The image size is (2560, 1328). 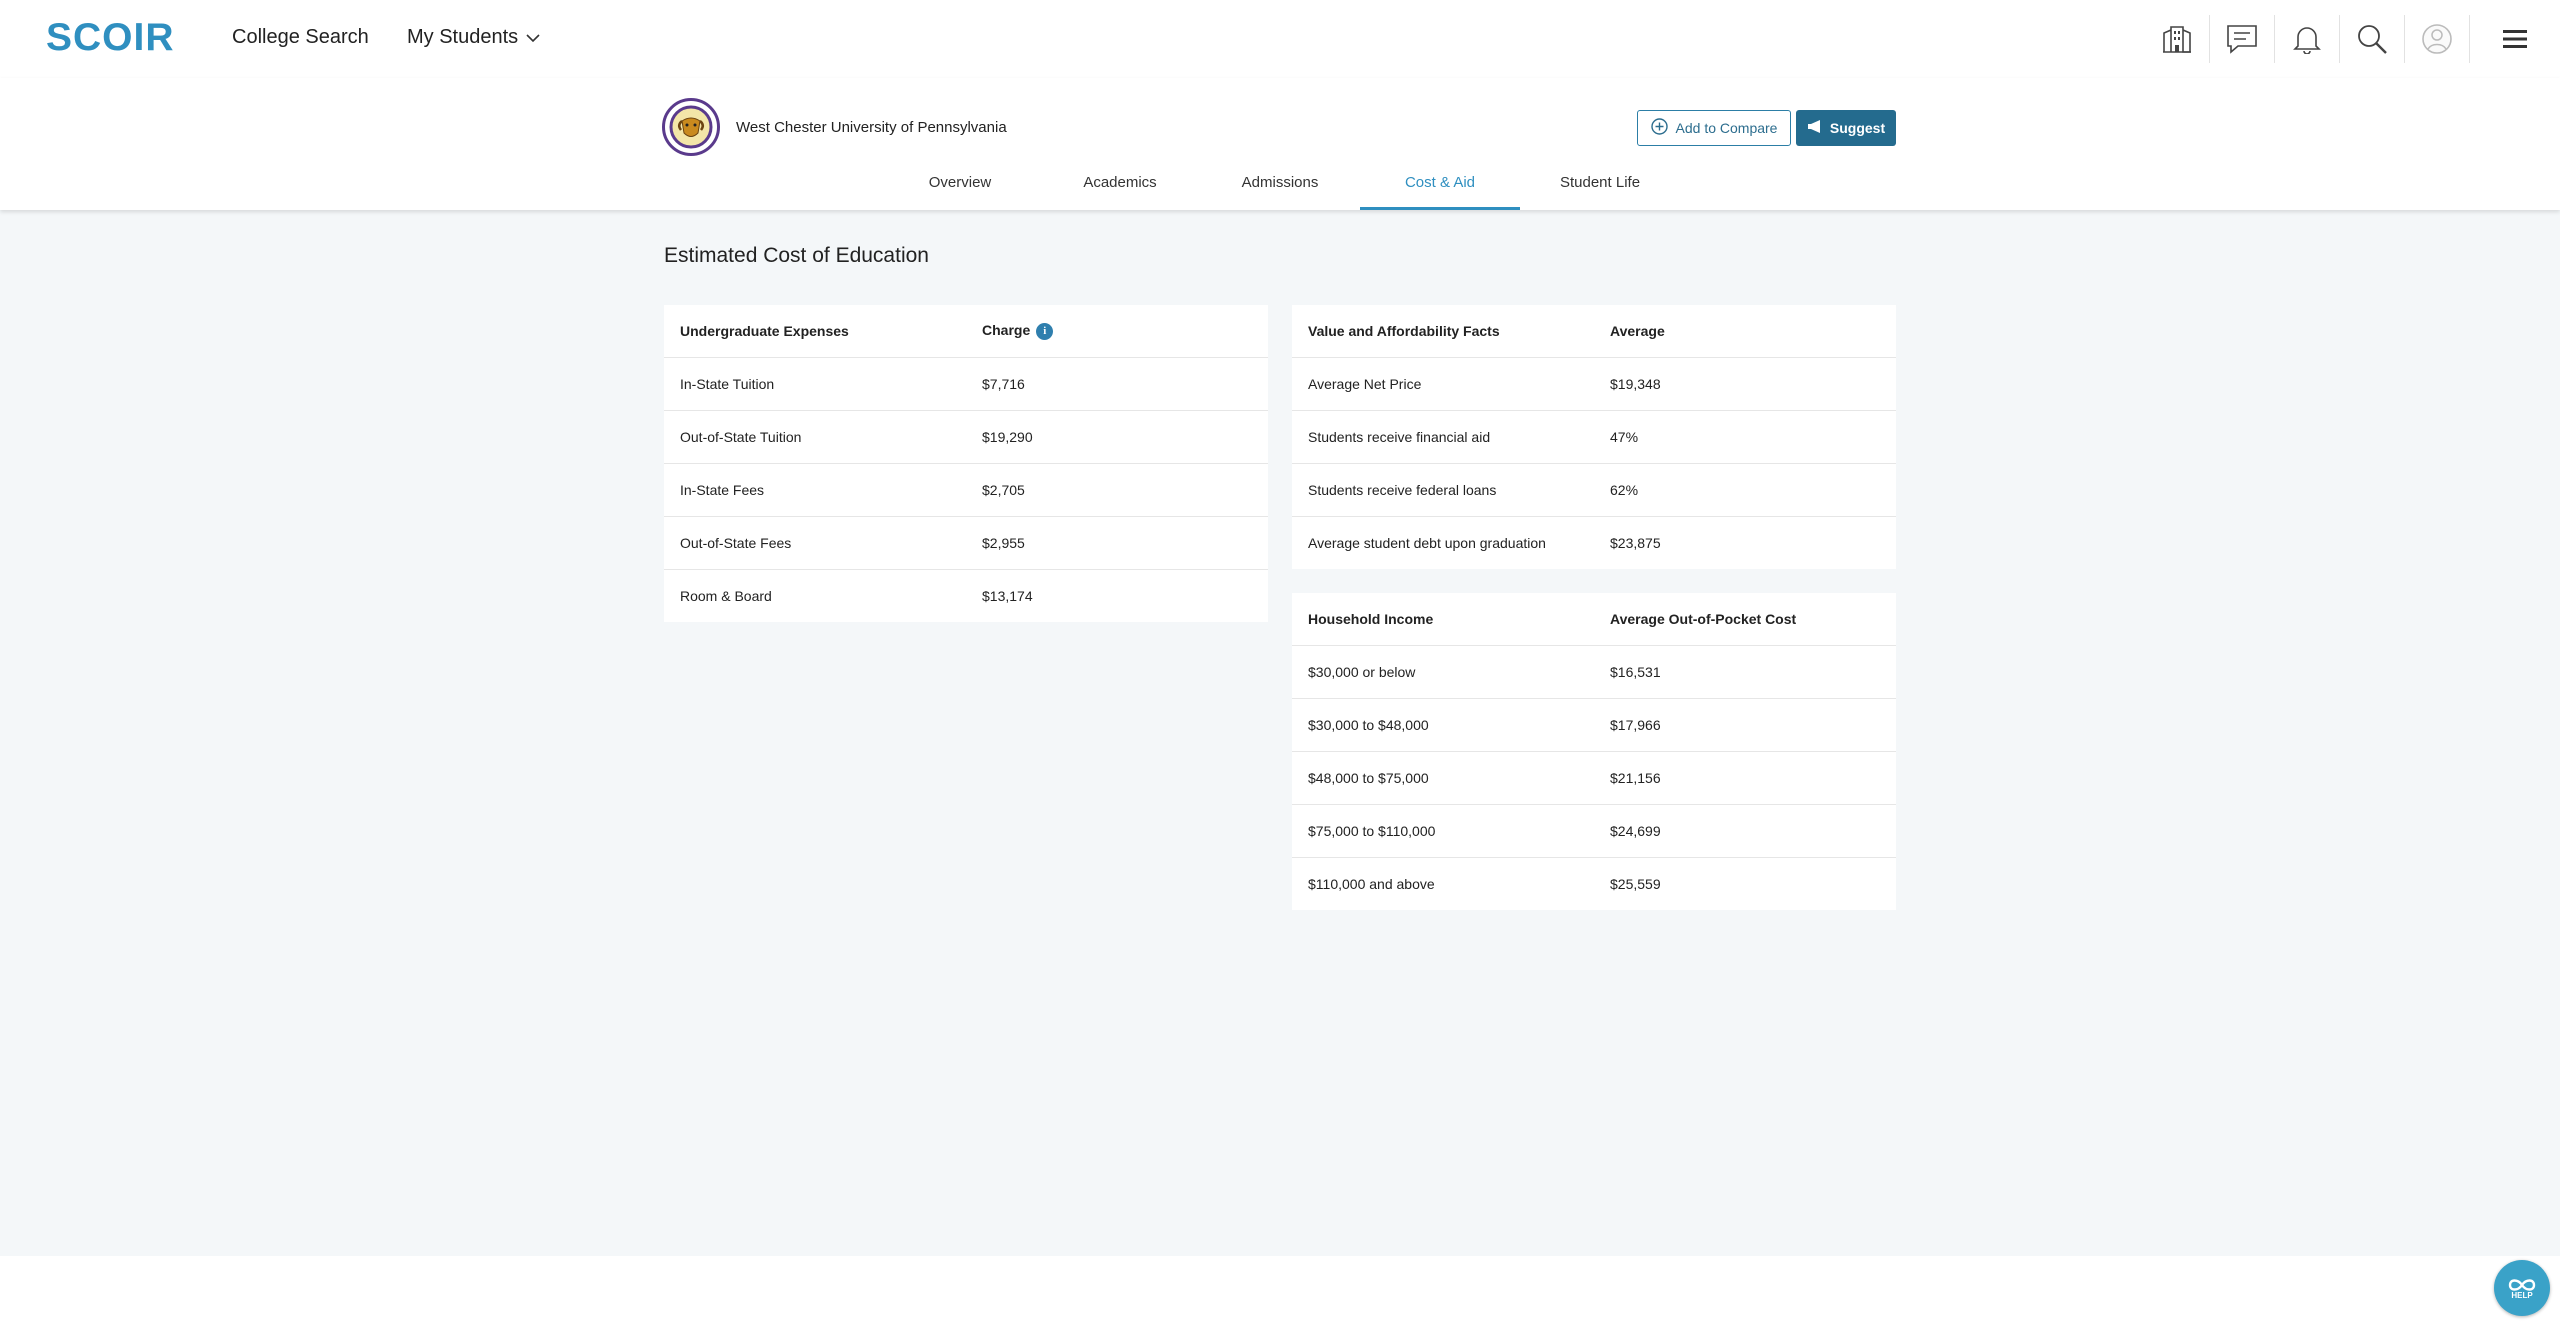 What do you see at coordinates (1745, 672) in the screenshot?
I see `out-of-pocket-cost: $16,531` at bounding box center [1745, 672].